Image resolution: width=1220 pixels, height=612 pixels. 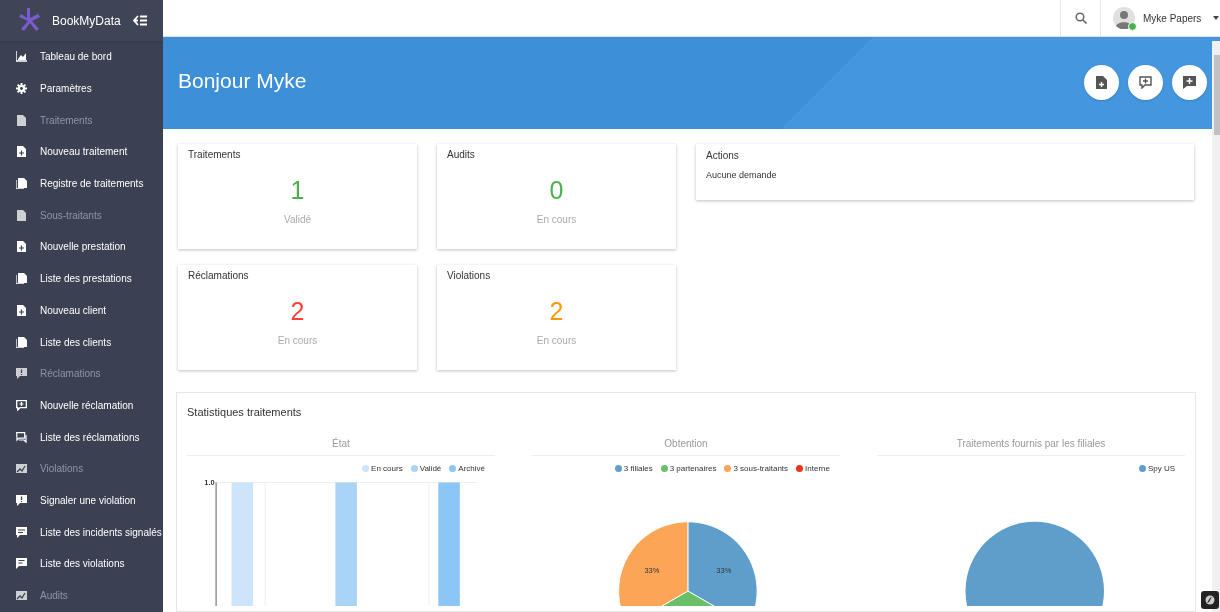 I want to click on settings-icon, so click(x=21, y=89).